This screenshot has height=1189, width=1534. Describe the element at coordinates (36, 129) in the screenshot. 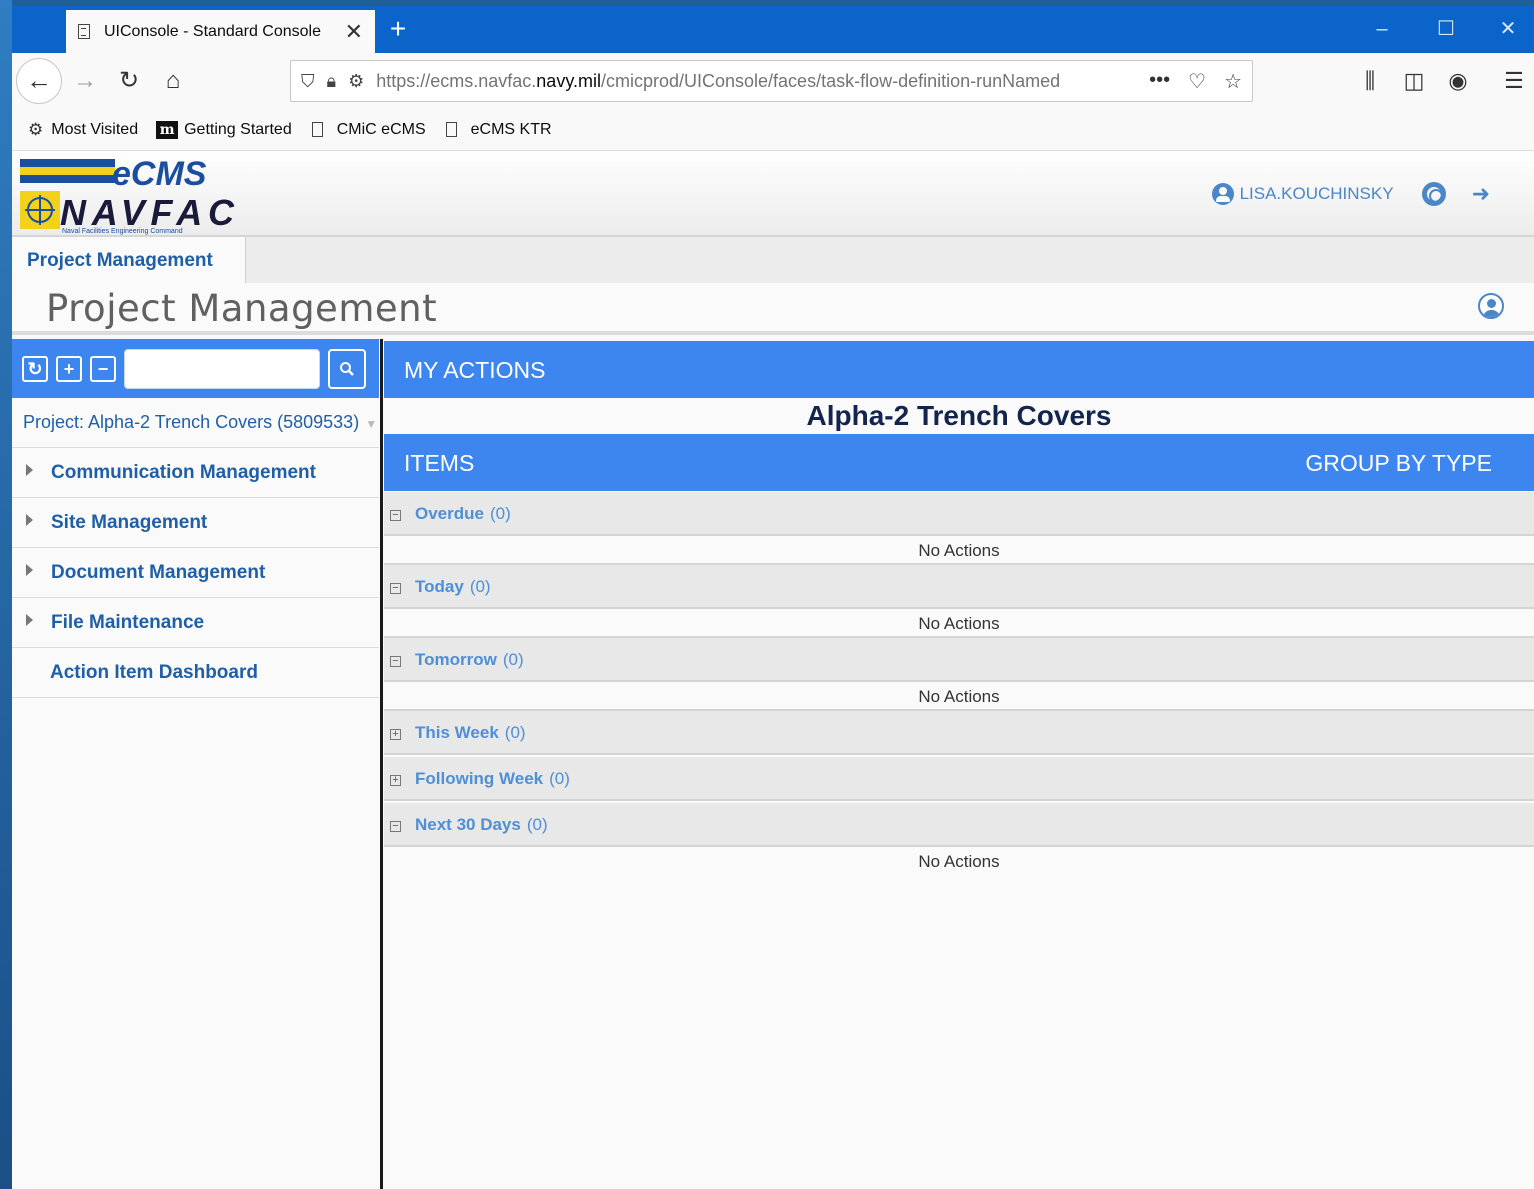

I see `gear-icon: ⚙` at that location.